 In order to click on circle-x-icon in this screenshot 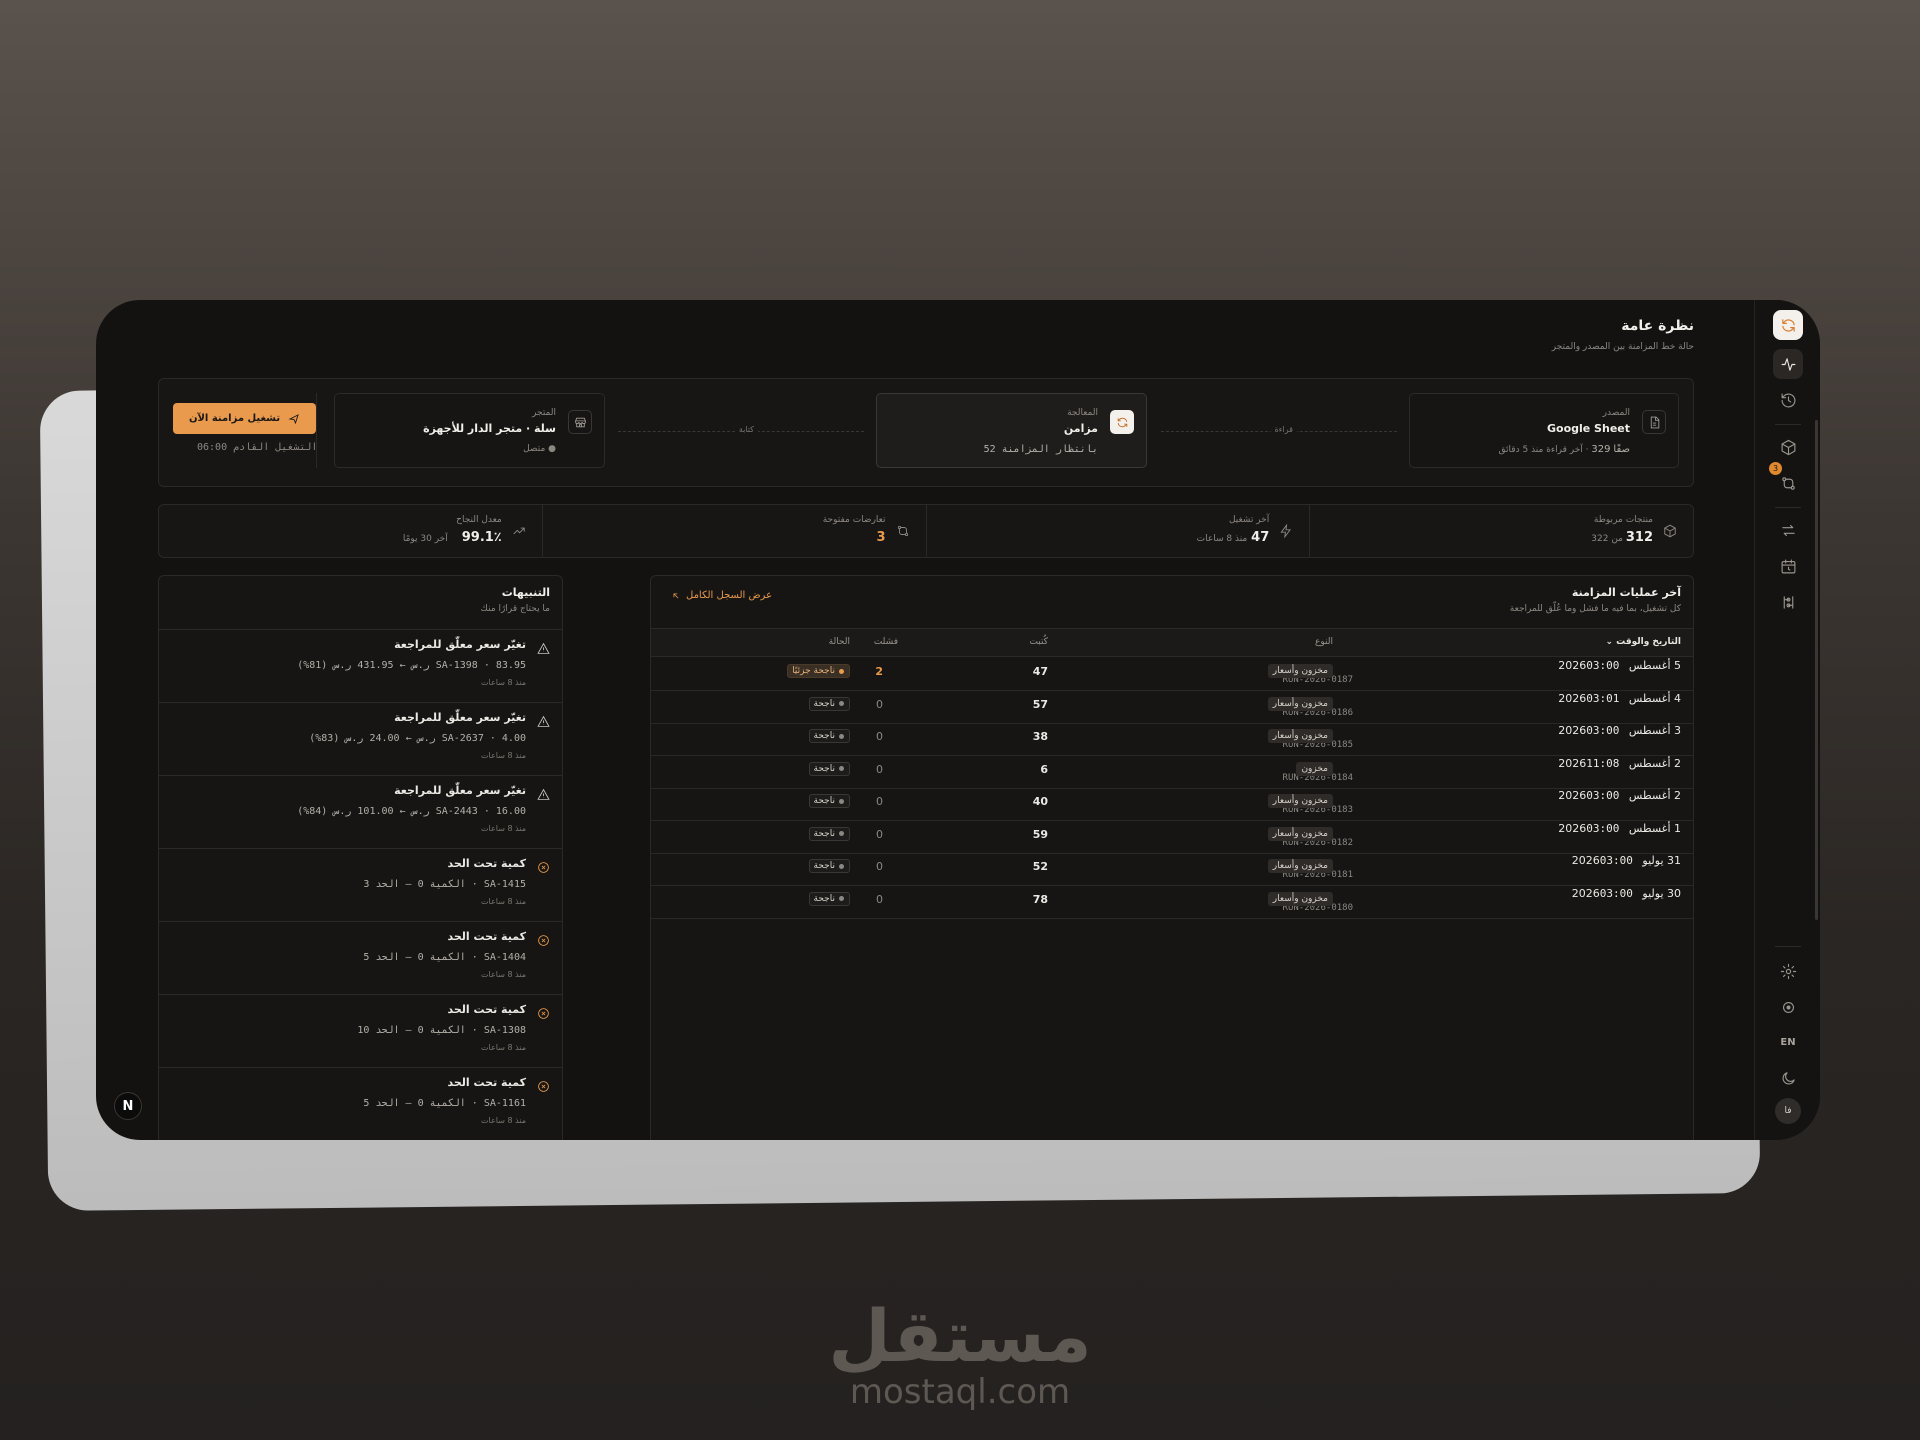, I will do `click(543, 1085)`.